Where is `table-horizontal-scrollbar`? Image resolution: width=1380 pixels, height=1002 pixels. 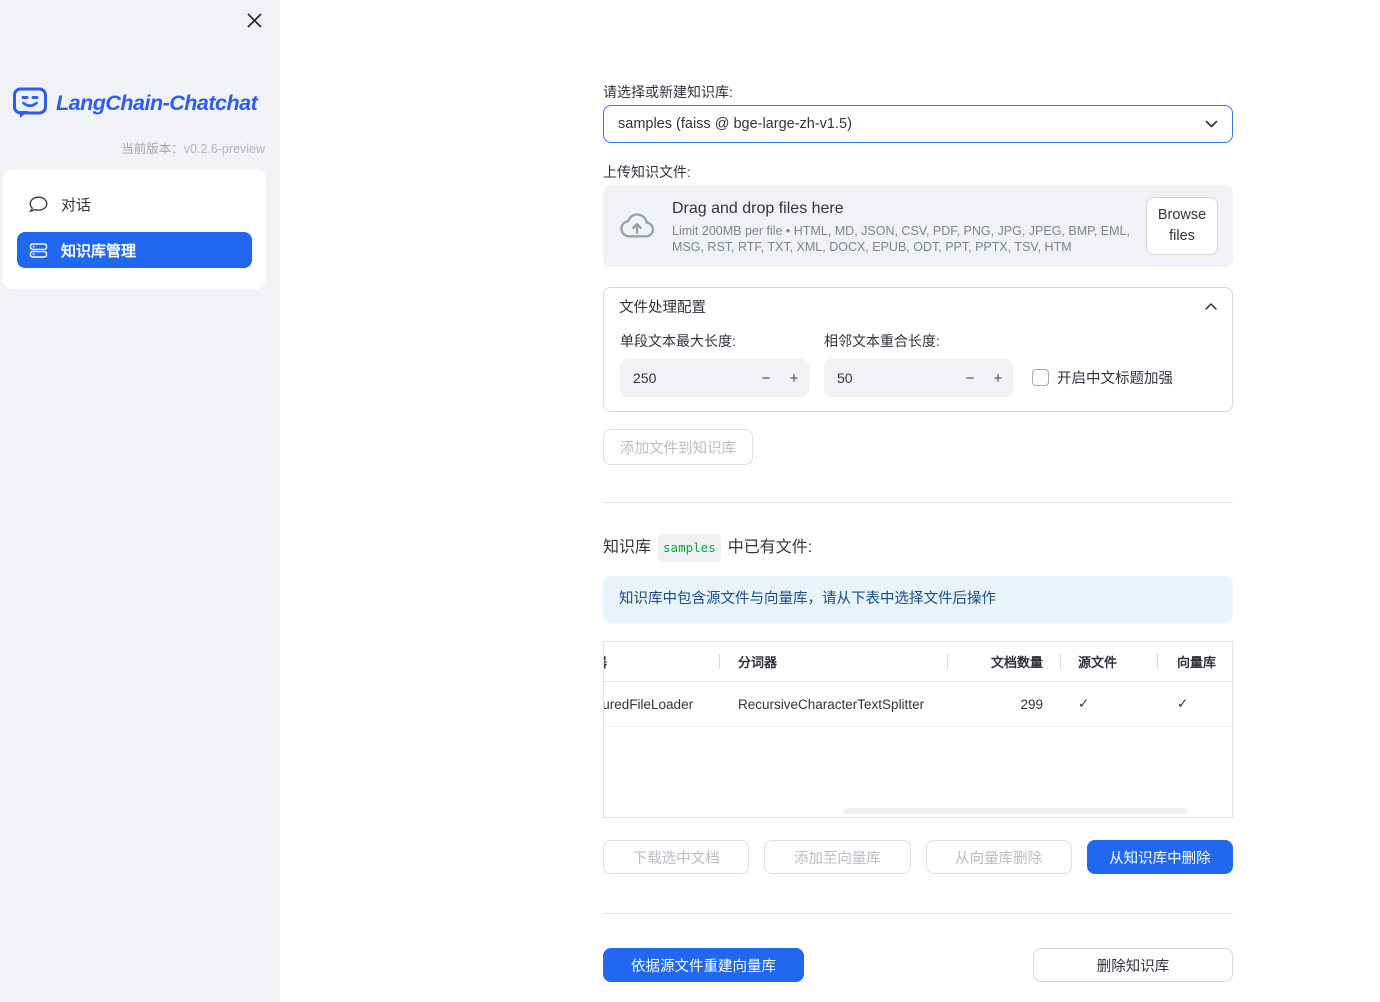 table-horizontal-scrollbar is located at coordinates (1015, 811).